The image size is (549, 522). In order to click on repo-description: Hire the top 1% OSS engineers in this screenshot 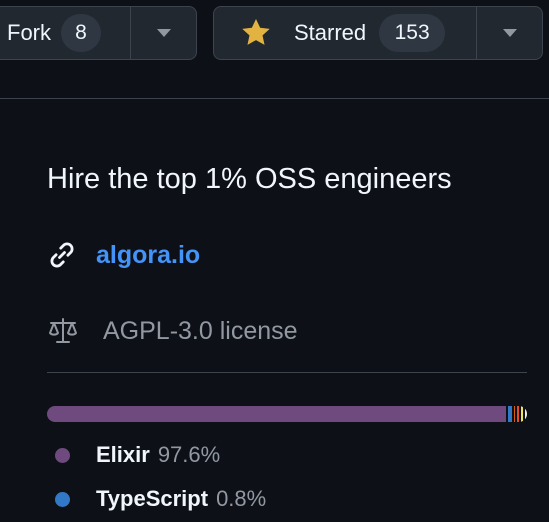, I will do `click(249, 179)`.